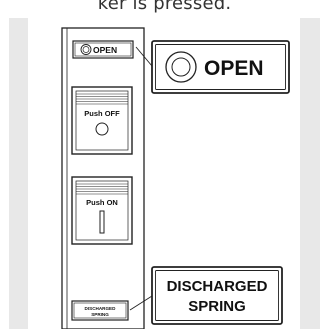 The width and height of the screenshot is (329, 329). Describe the element at coordinates (102, 210) in the screenshot. I see `push-on-button: Push ON` at that location.